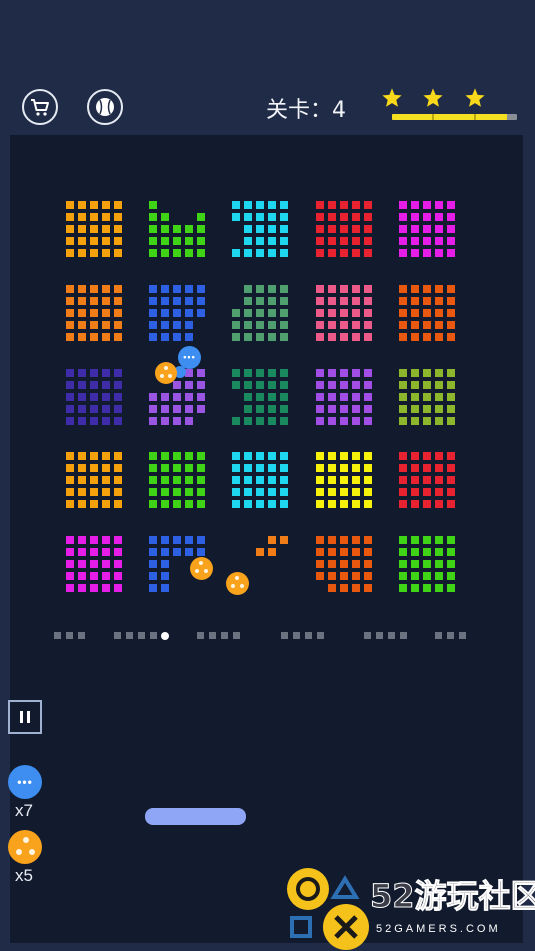  What do you see at coordinates (195, 816) in the screenshot?
I see `paddle` at bounding box center [195, 816].